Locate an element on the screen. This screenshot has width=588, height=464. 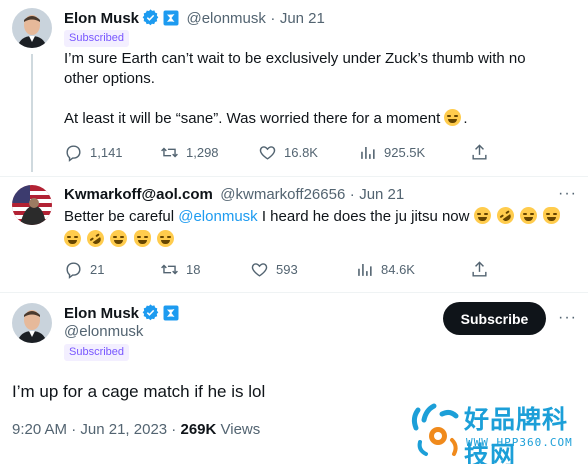
main-tweet-text: I’m up for a cage match if he is lol is located at coordinates (139, 391).